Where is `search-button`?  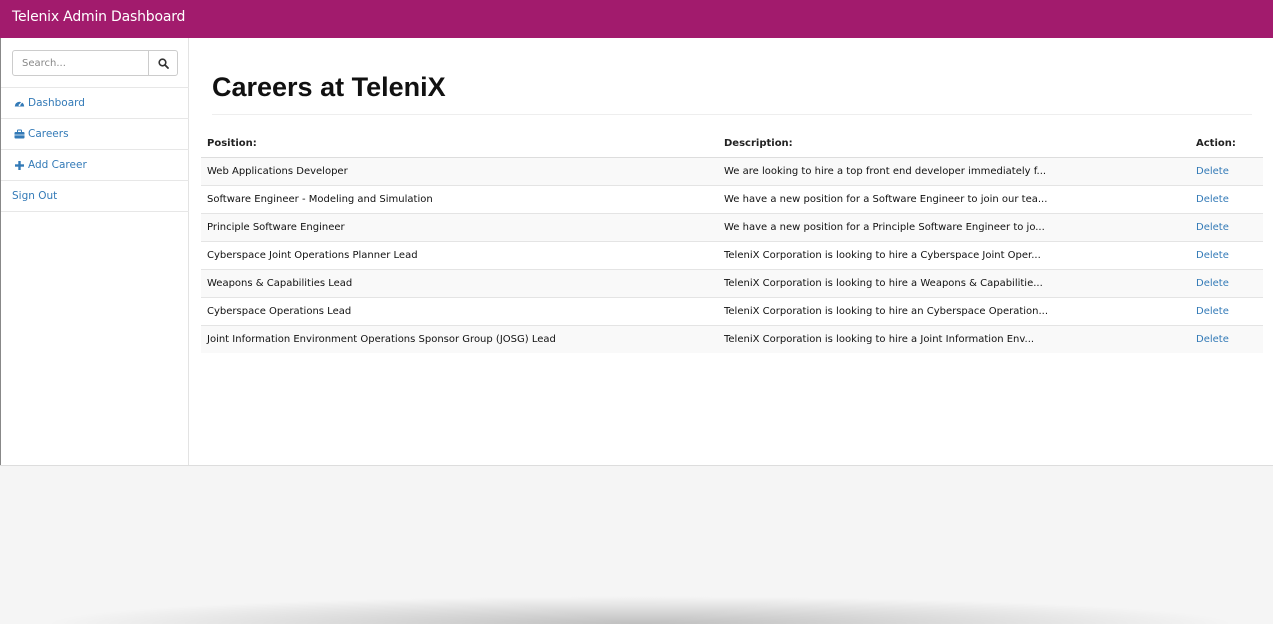 search-button is located at coordinates (163, 63).